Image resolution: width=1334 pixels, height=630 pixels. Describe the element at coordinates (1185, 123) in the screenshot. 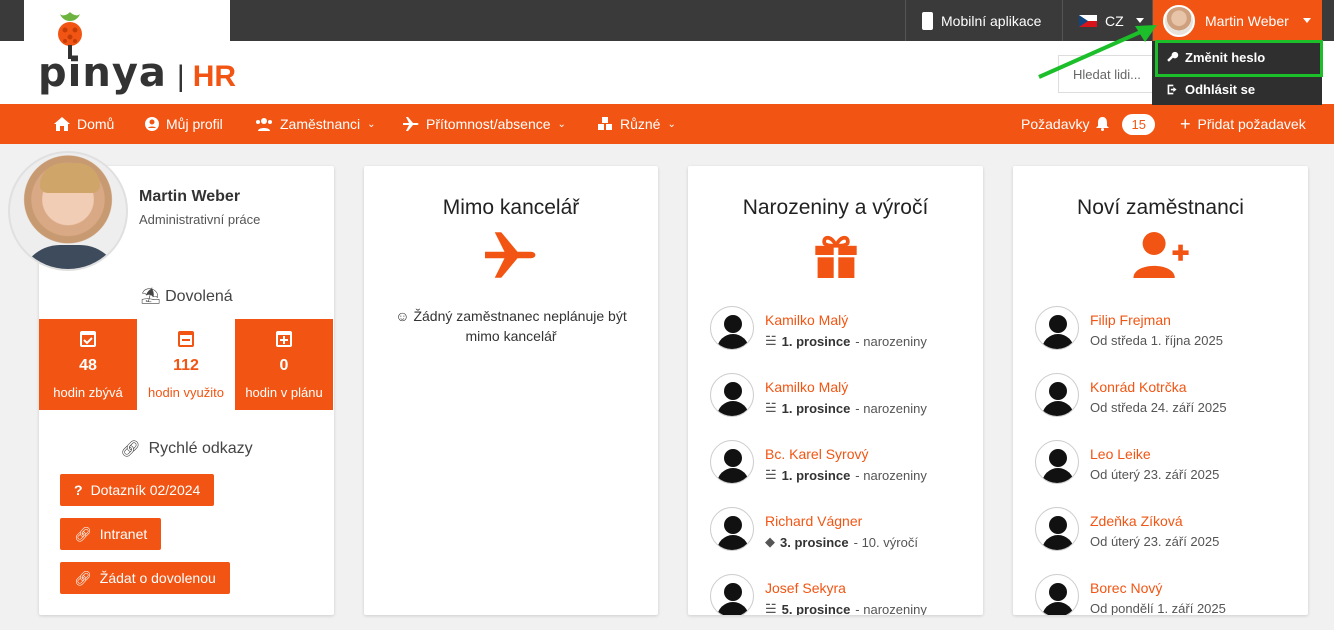

I see `plus-icon: +` at that location.